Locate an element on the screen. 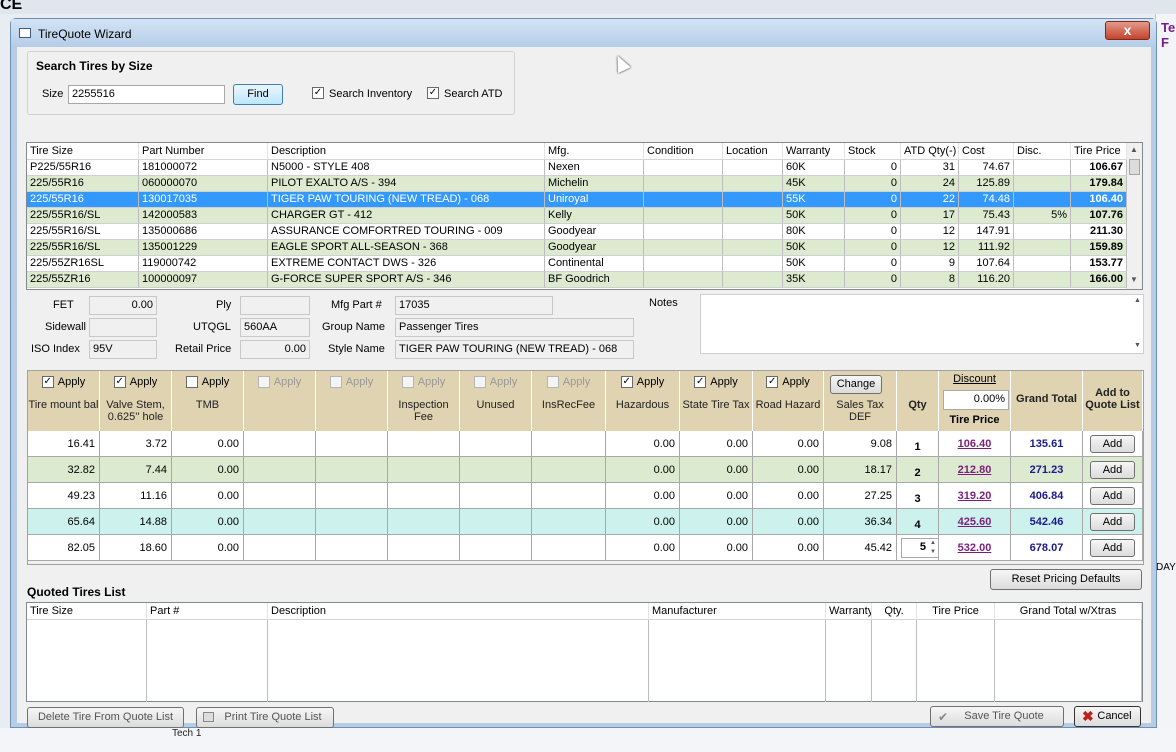 Image resolution: width=1176 pixels, height=752 pixels. tire-price-link: 532.00 is located at coordinates (975, 548).